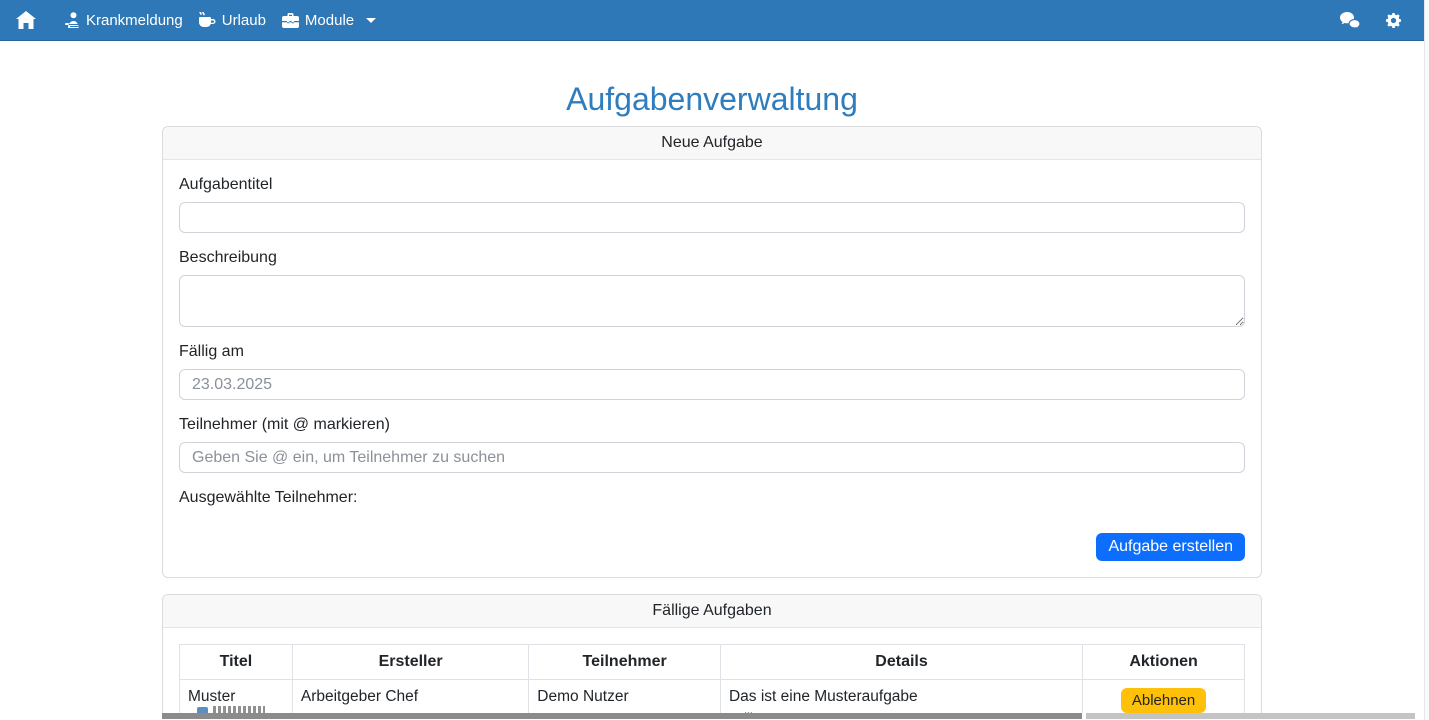 The width and height of the screenshot is (1429, 720). I want to click on cell-aktionen: Ablehnen, so click(1163, 696).